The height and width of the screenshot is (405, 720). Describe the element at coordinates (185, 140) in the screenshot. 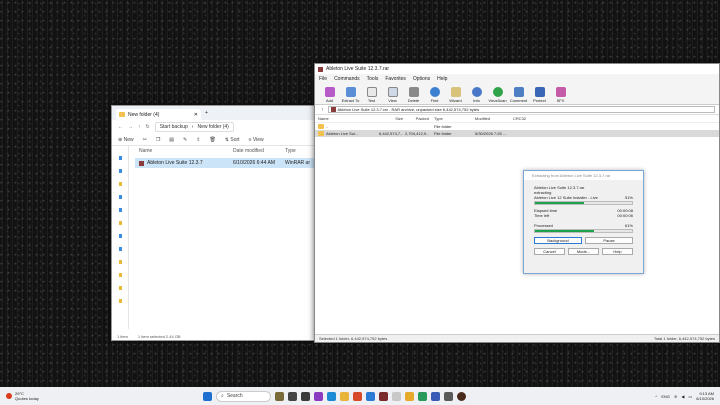

I see `rename-icon: ✎` at that location.